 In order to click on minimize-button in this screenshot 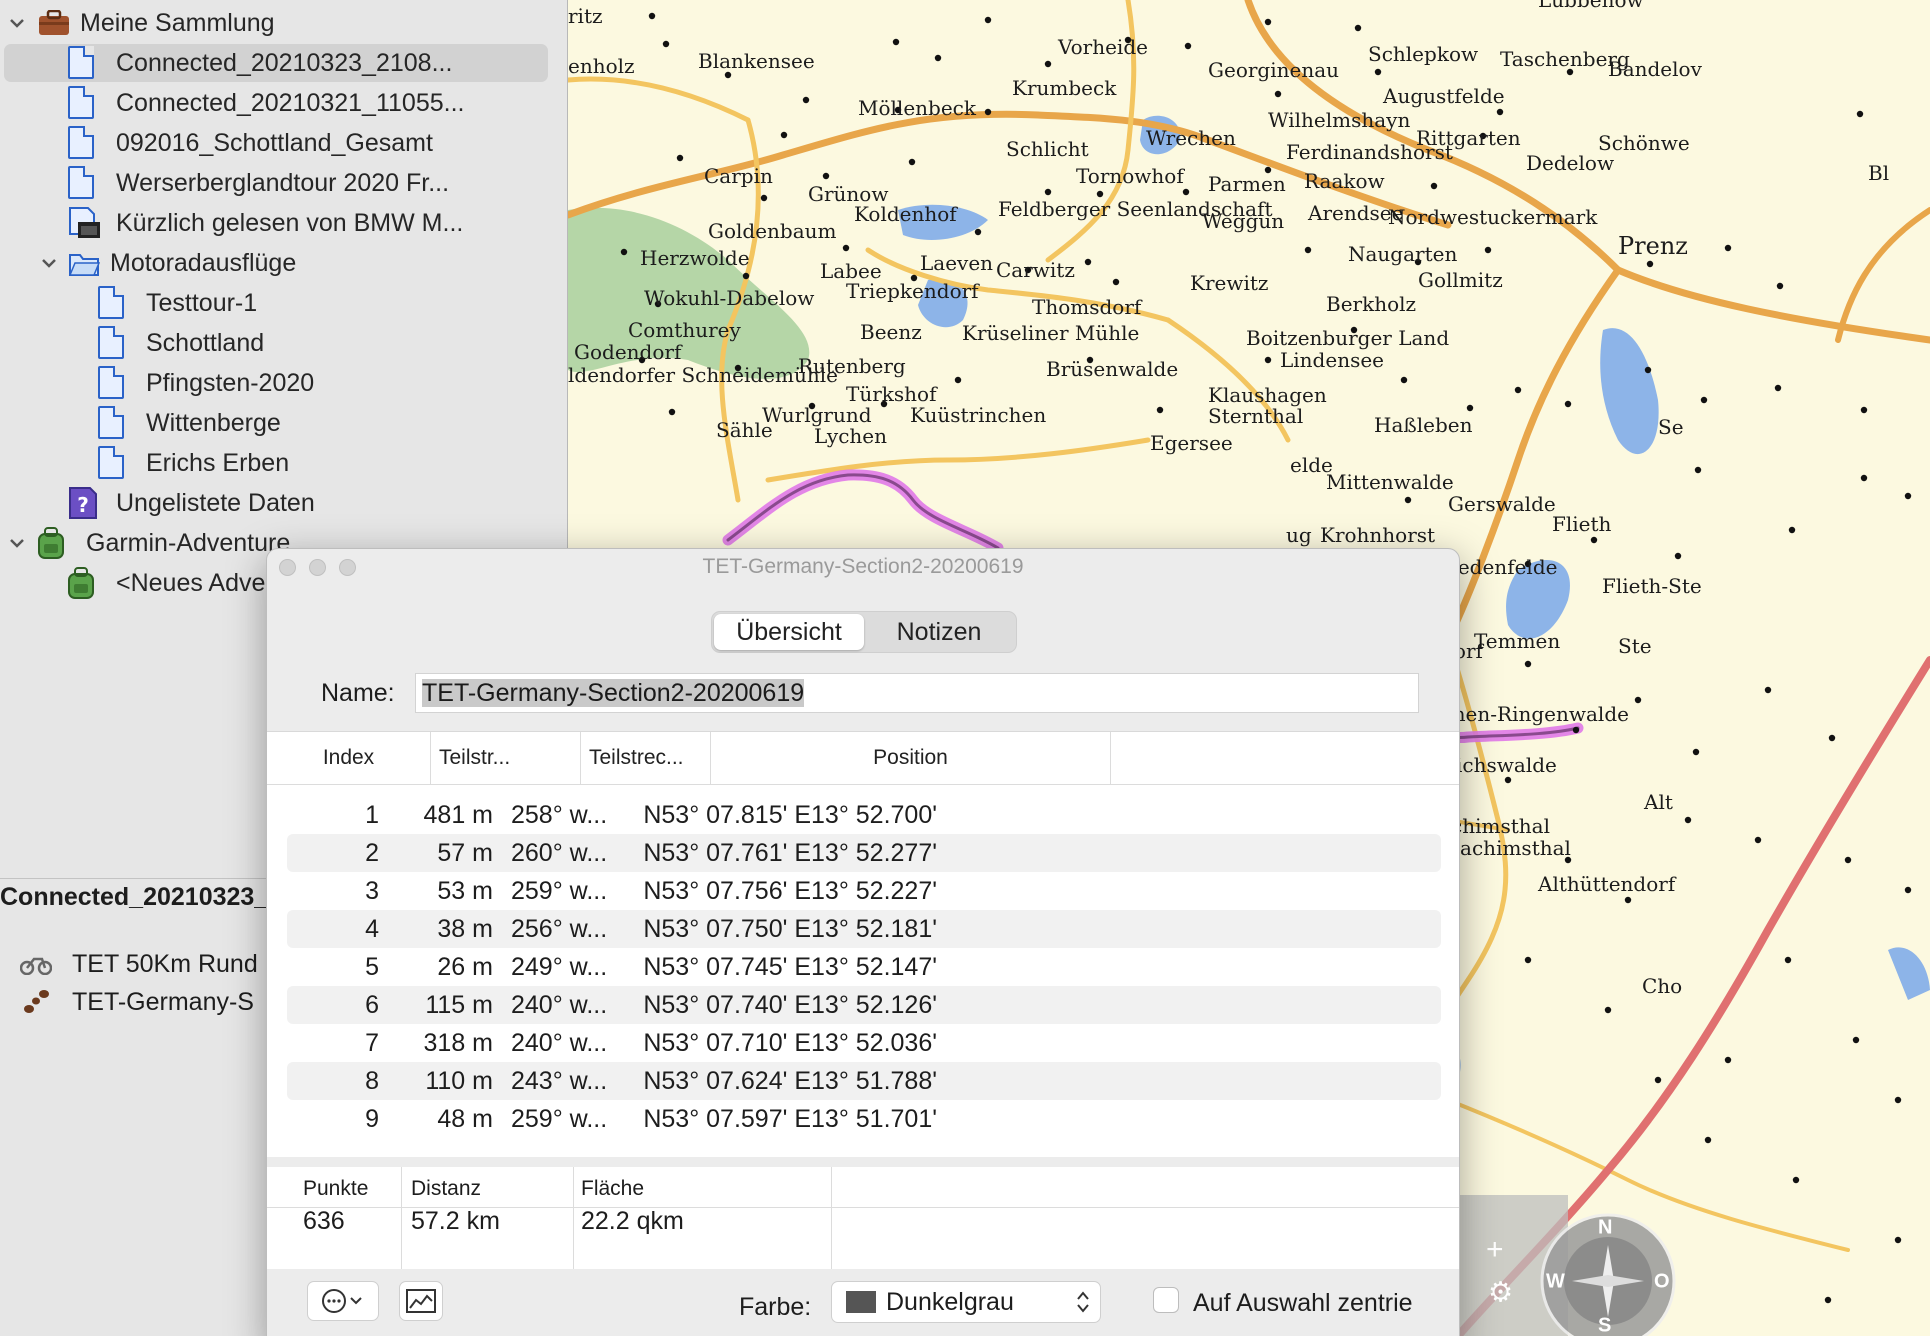, I will do `click(317, 567)`.